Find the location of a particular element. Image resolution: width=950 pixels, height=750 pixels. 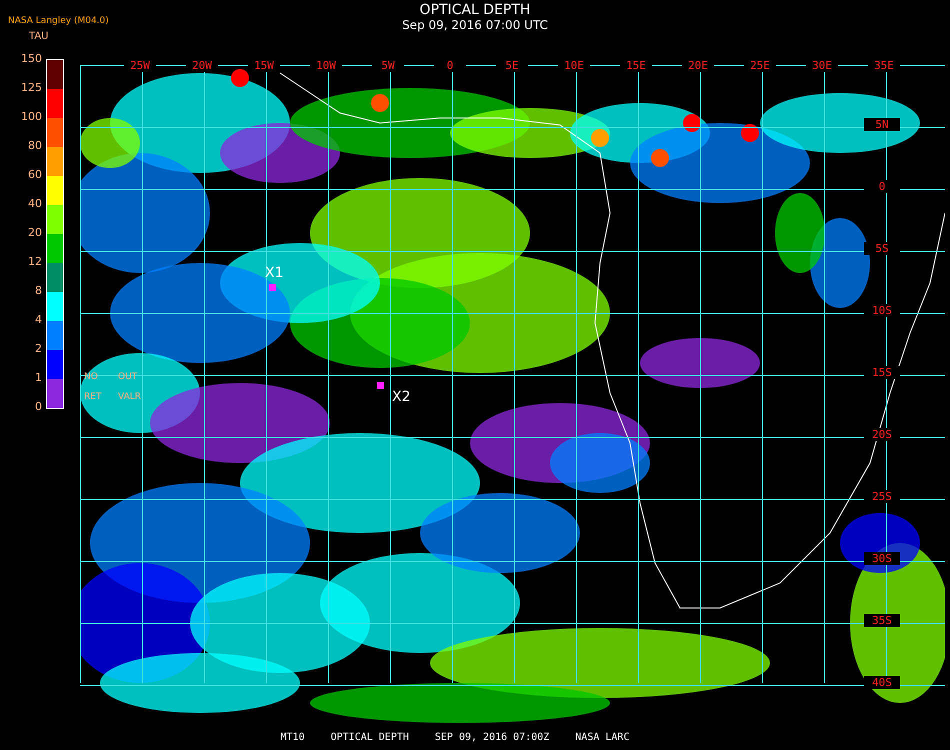

legend-tick-label: 100 is located at coordinates (31, 117).